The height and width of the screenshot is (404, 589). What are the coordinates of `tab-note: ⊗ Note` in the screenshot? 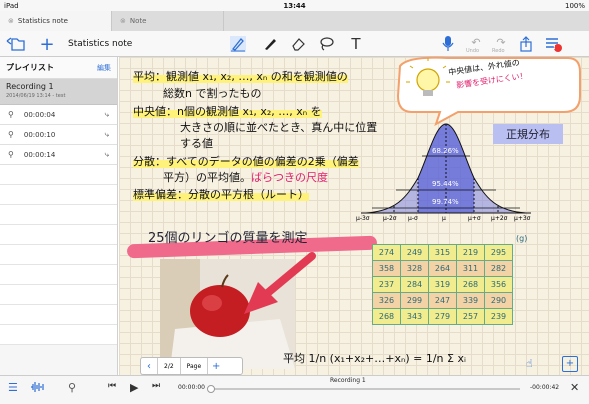 It's located at (168, 21).